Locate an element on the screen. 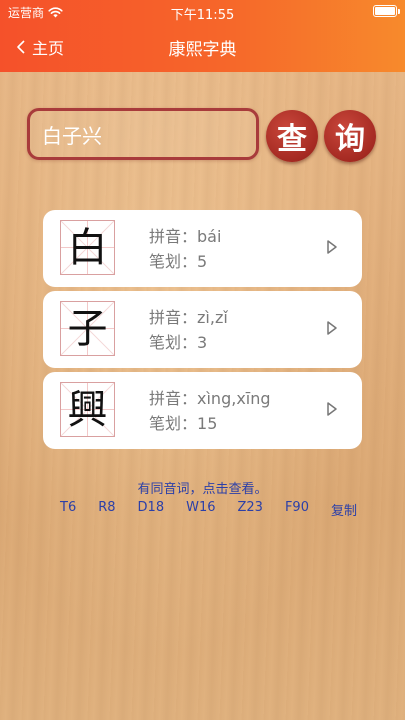 The image size is (405, 720). code-link-z: Z23 is located at coordinates (250, 509).